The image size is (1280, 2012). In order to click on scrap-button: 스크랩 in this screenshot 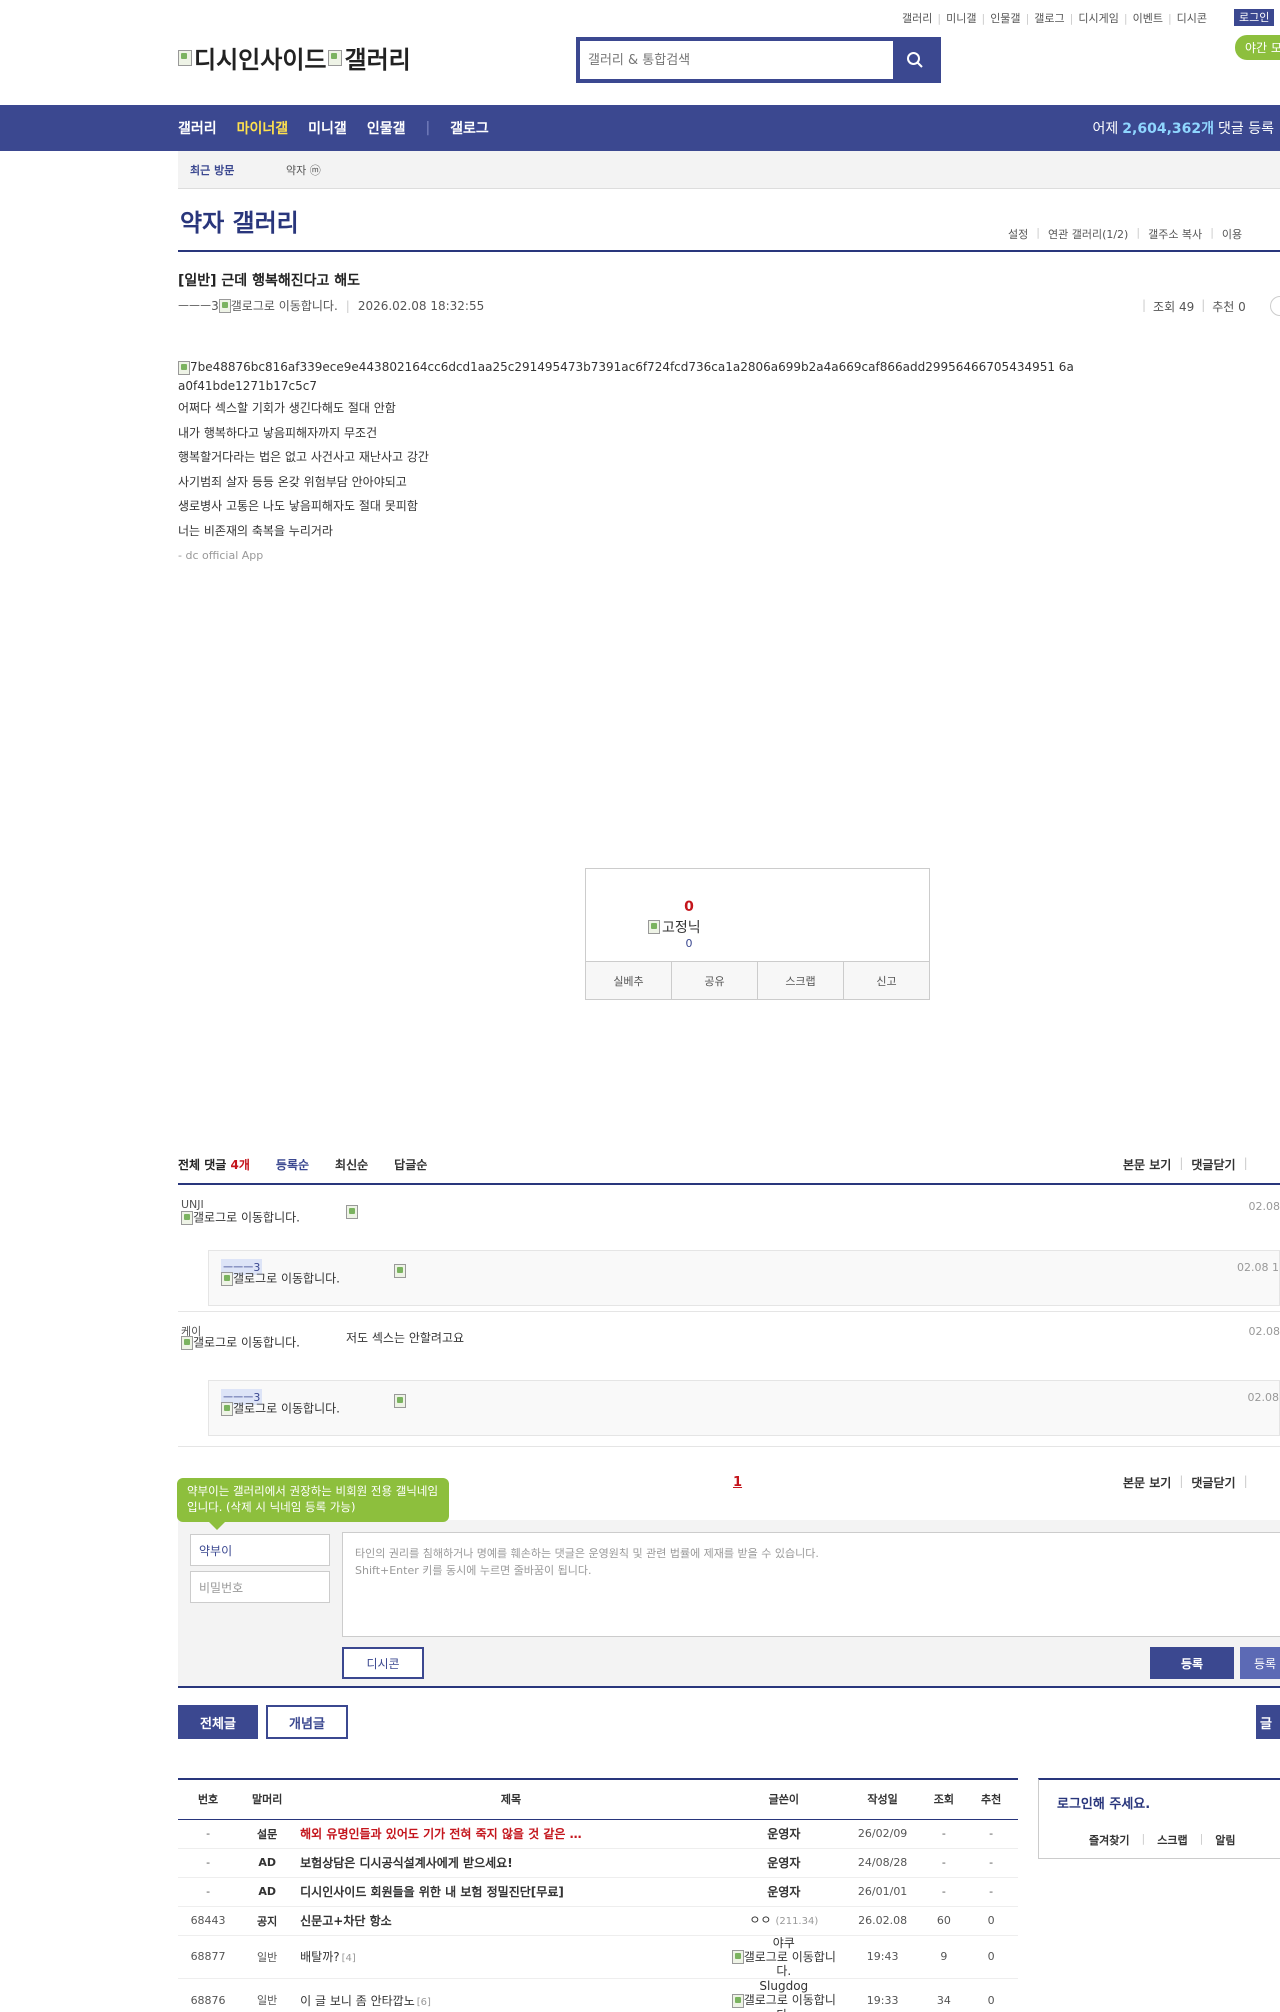, I will do `click(801, 980)`.